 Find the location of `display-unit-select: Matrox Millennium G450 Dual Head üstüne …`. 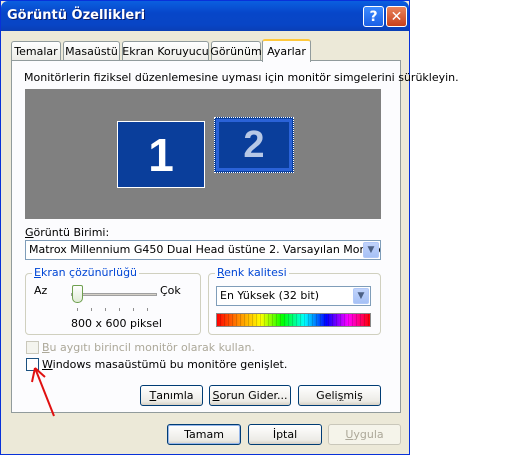

display-unit-select: Matrox Millennium G450 Dual Head üstüne … is located at coordinates (203, 250).